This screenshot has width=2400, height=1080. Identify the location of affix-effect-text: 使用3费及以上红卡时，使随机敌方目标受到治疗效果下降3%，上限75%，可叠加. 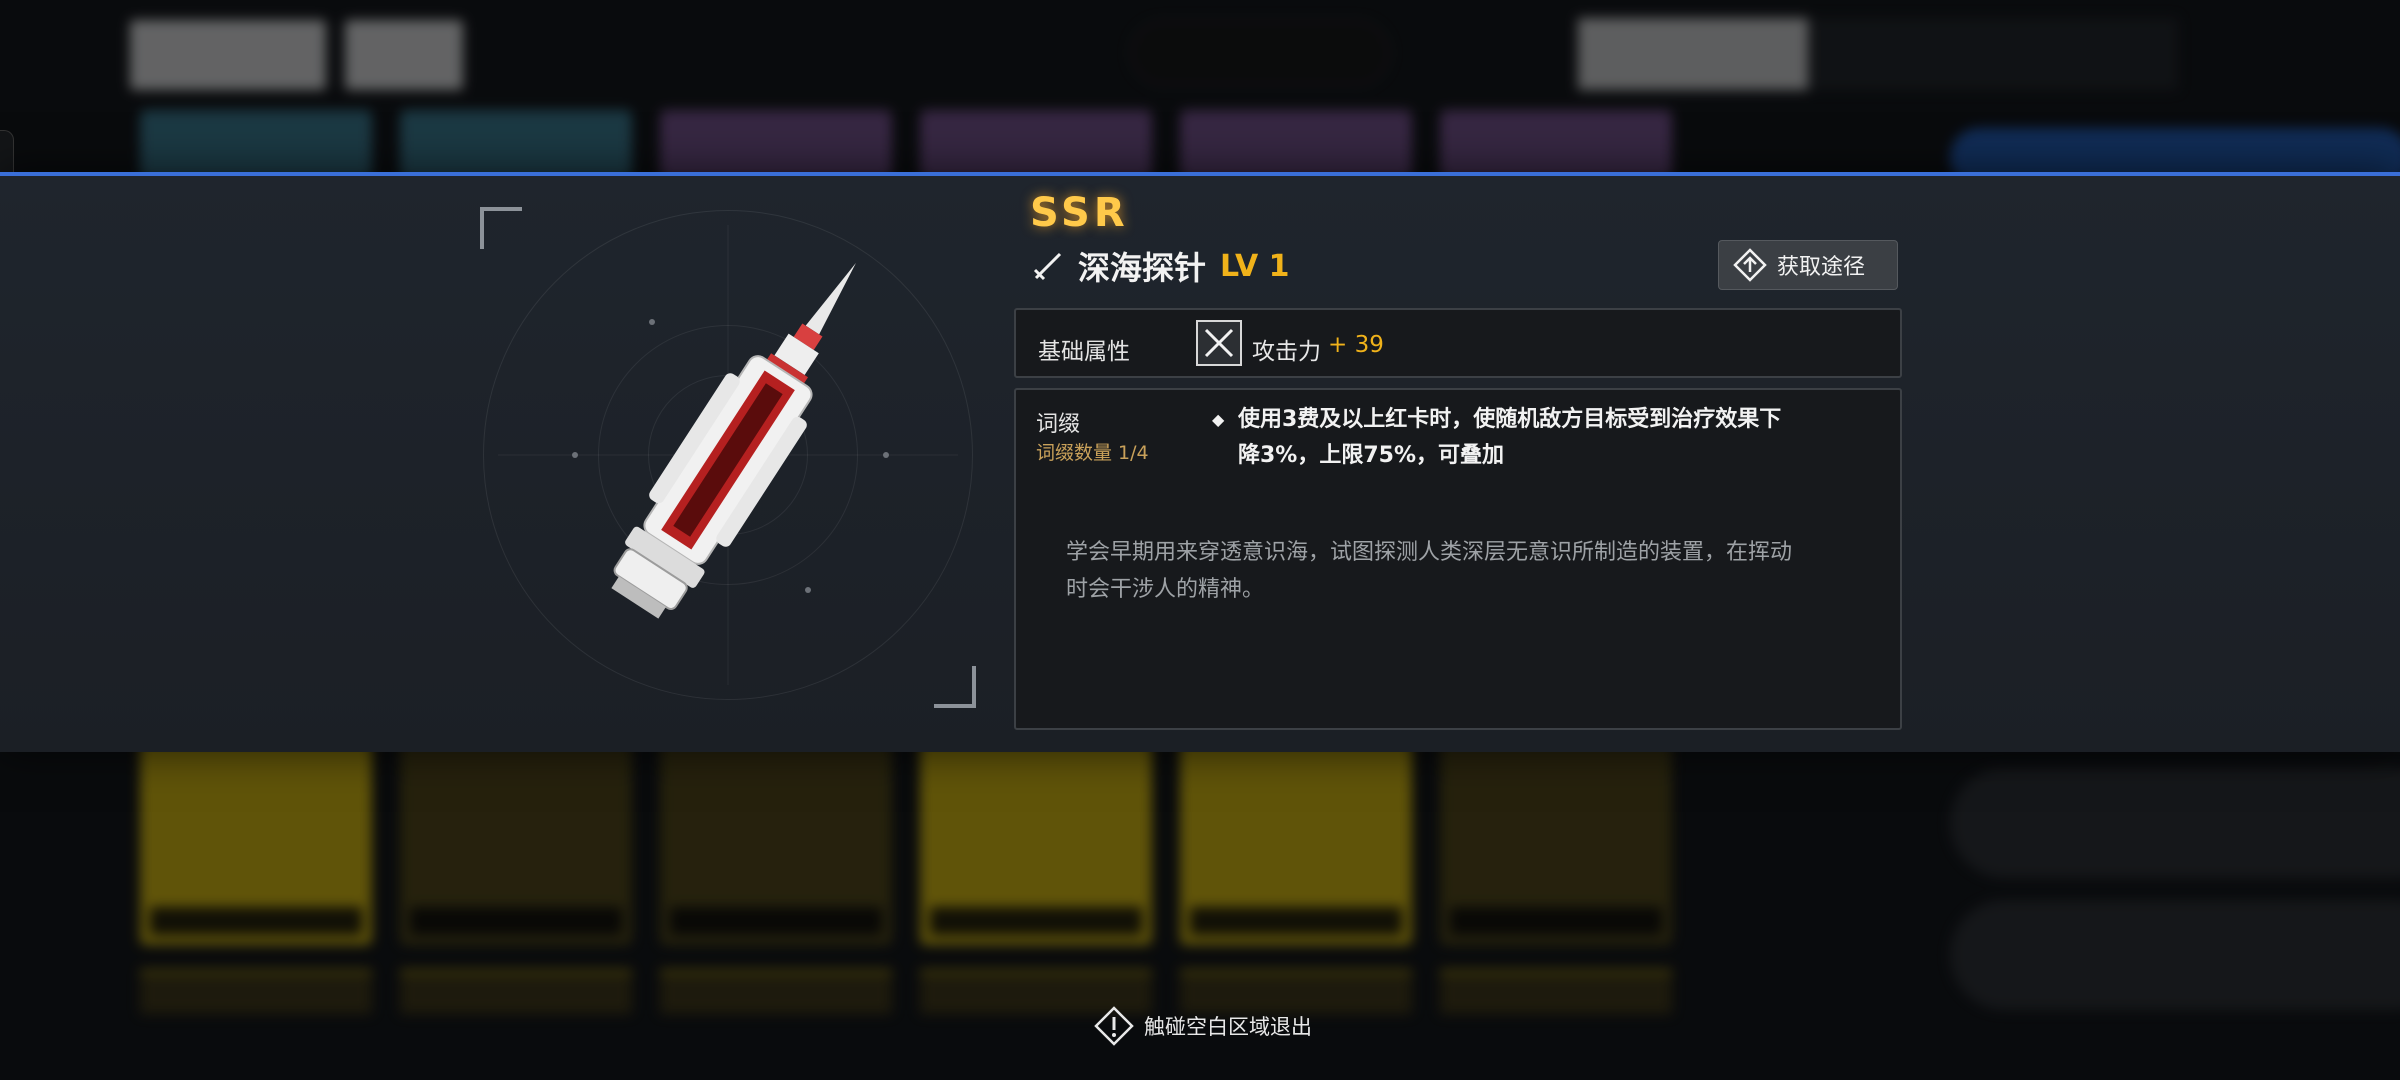
(1510, 437).